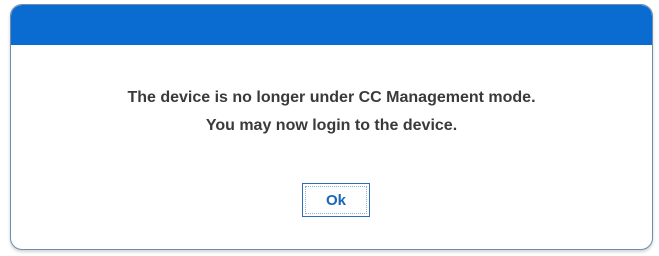 The width and height of the screenshot is (659, 256). I want to click on dialog-message-line-2: You may now login to the device., so click(331, 125).